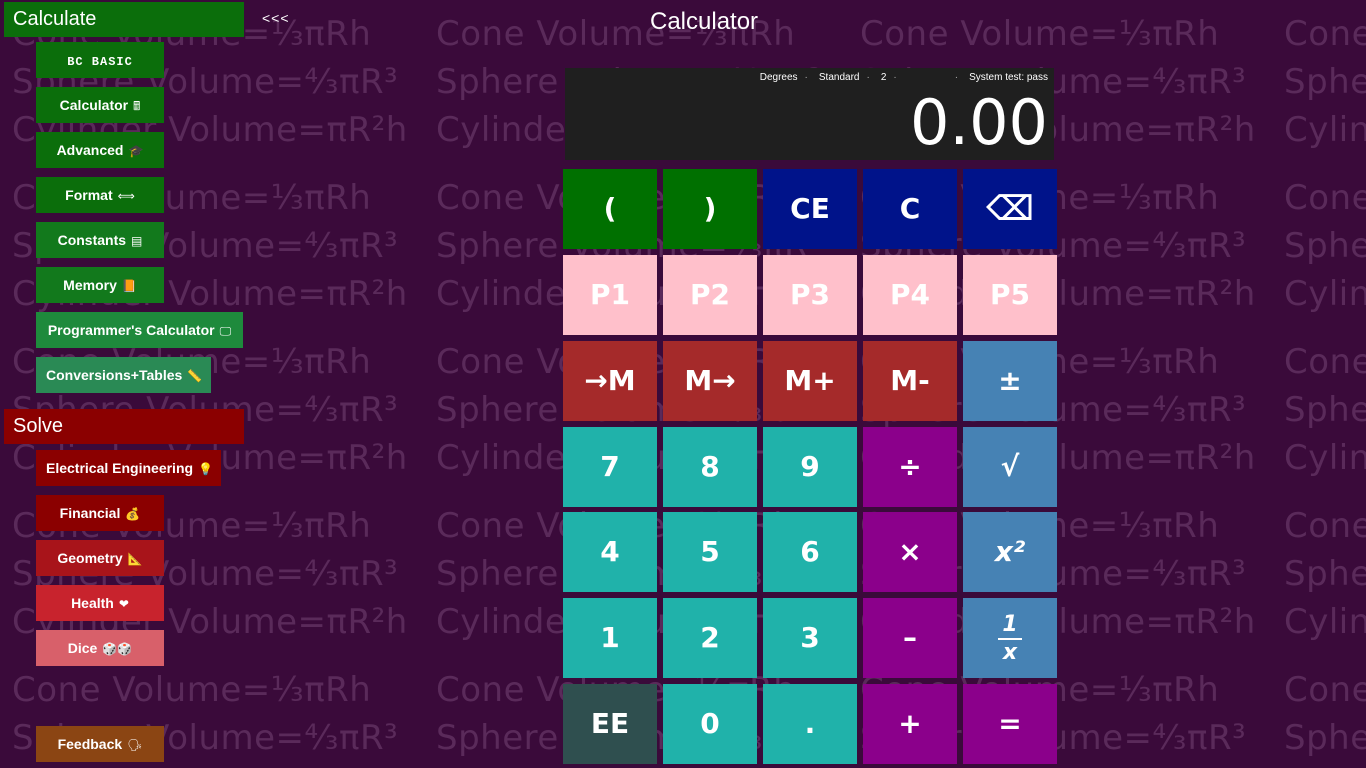 This screenshot has width=1366, height=768. I want to click on exponent-key: EE, so click(610, 724).